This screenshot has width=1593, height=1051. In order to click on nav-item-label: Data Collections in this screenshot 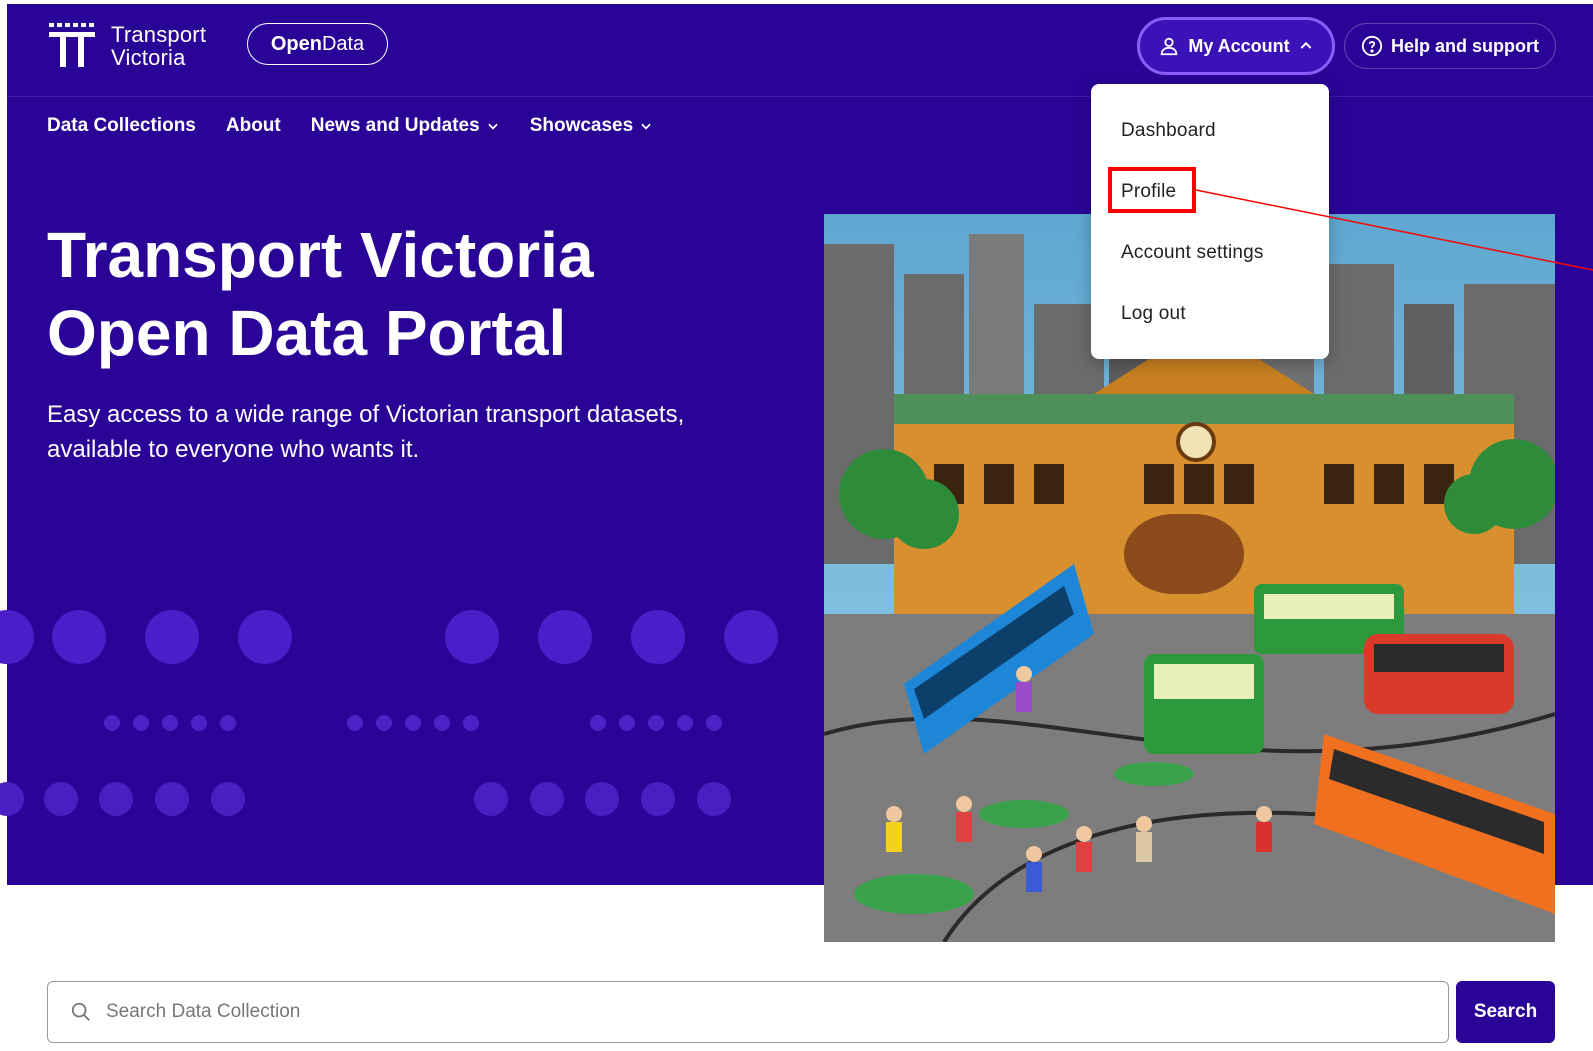, I will do `click(121, 125)`.